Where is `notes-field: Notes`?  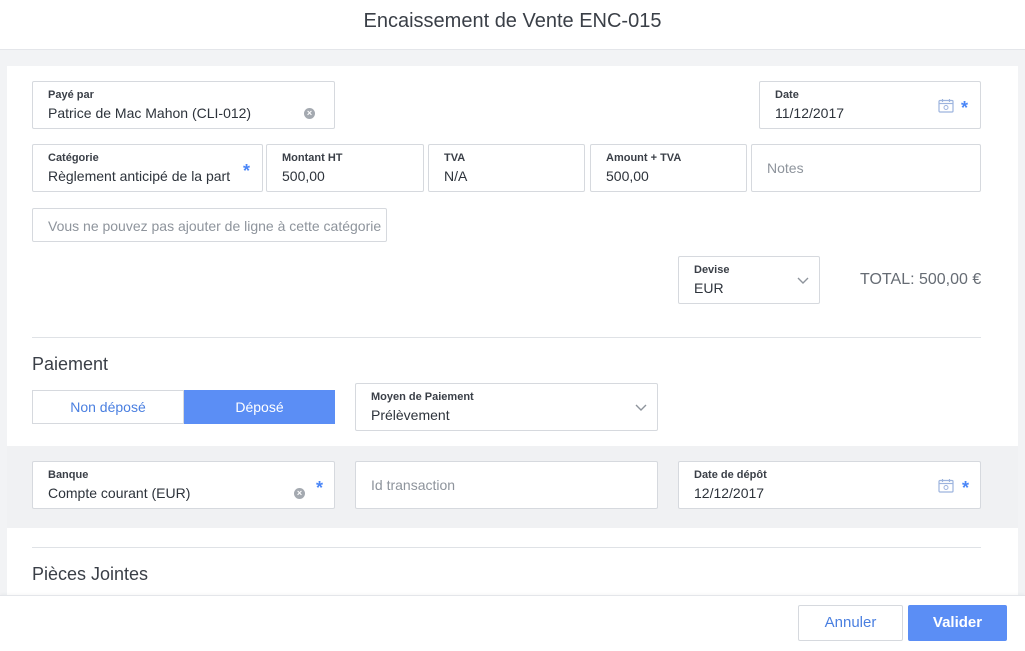
notes-field: Notes is located at coordinates (866, 168).